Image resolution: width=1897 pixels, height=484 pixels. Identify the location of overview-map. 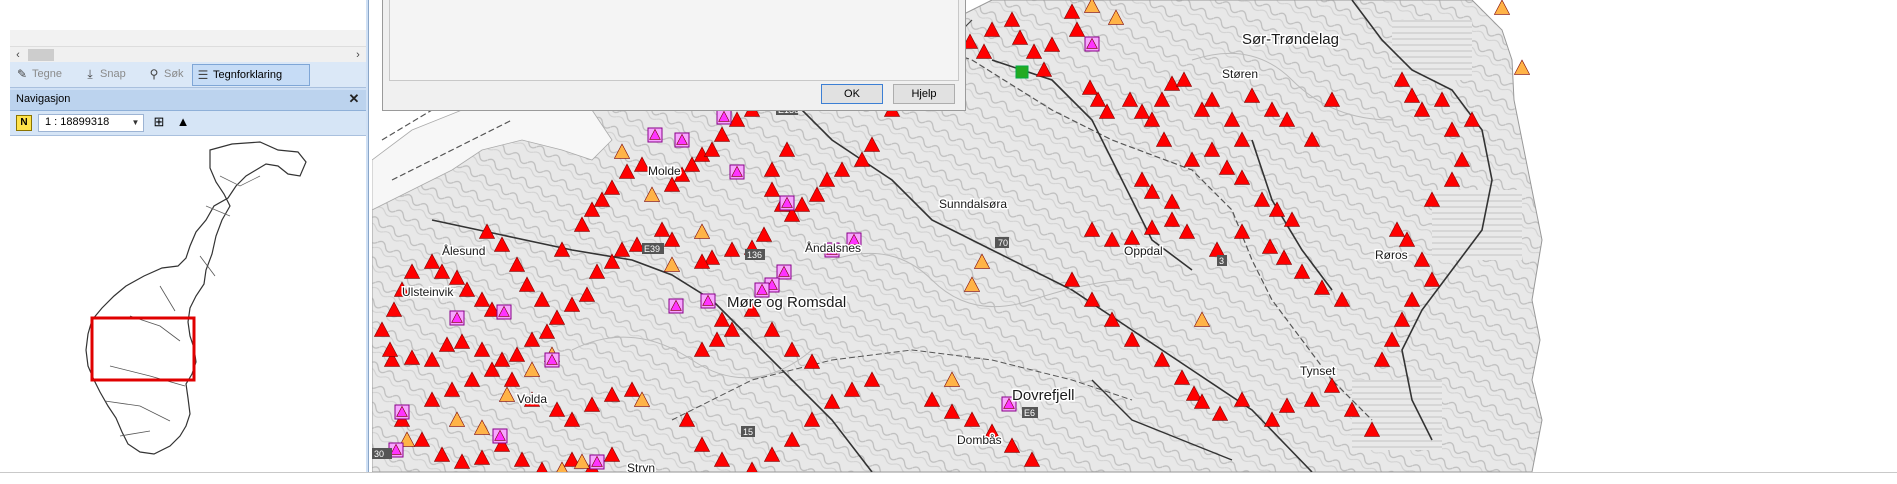
(188, 304).